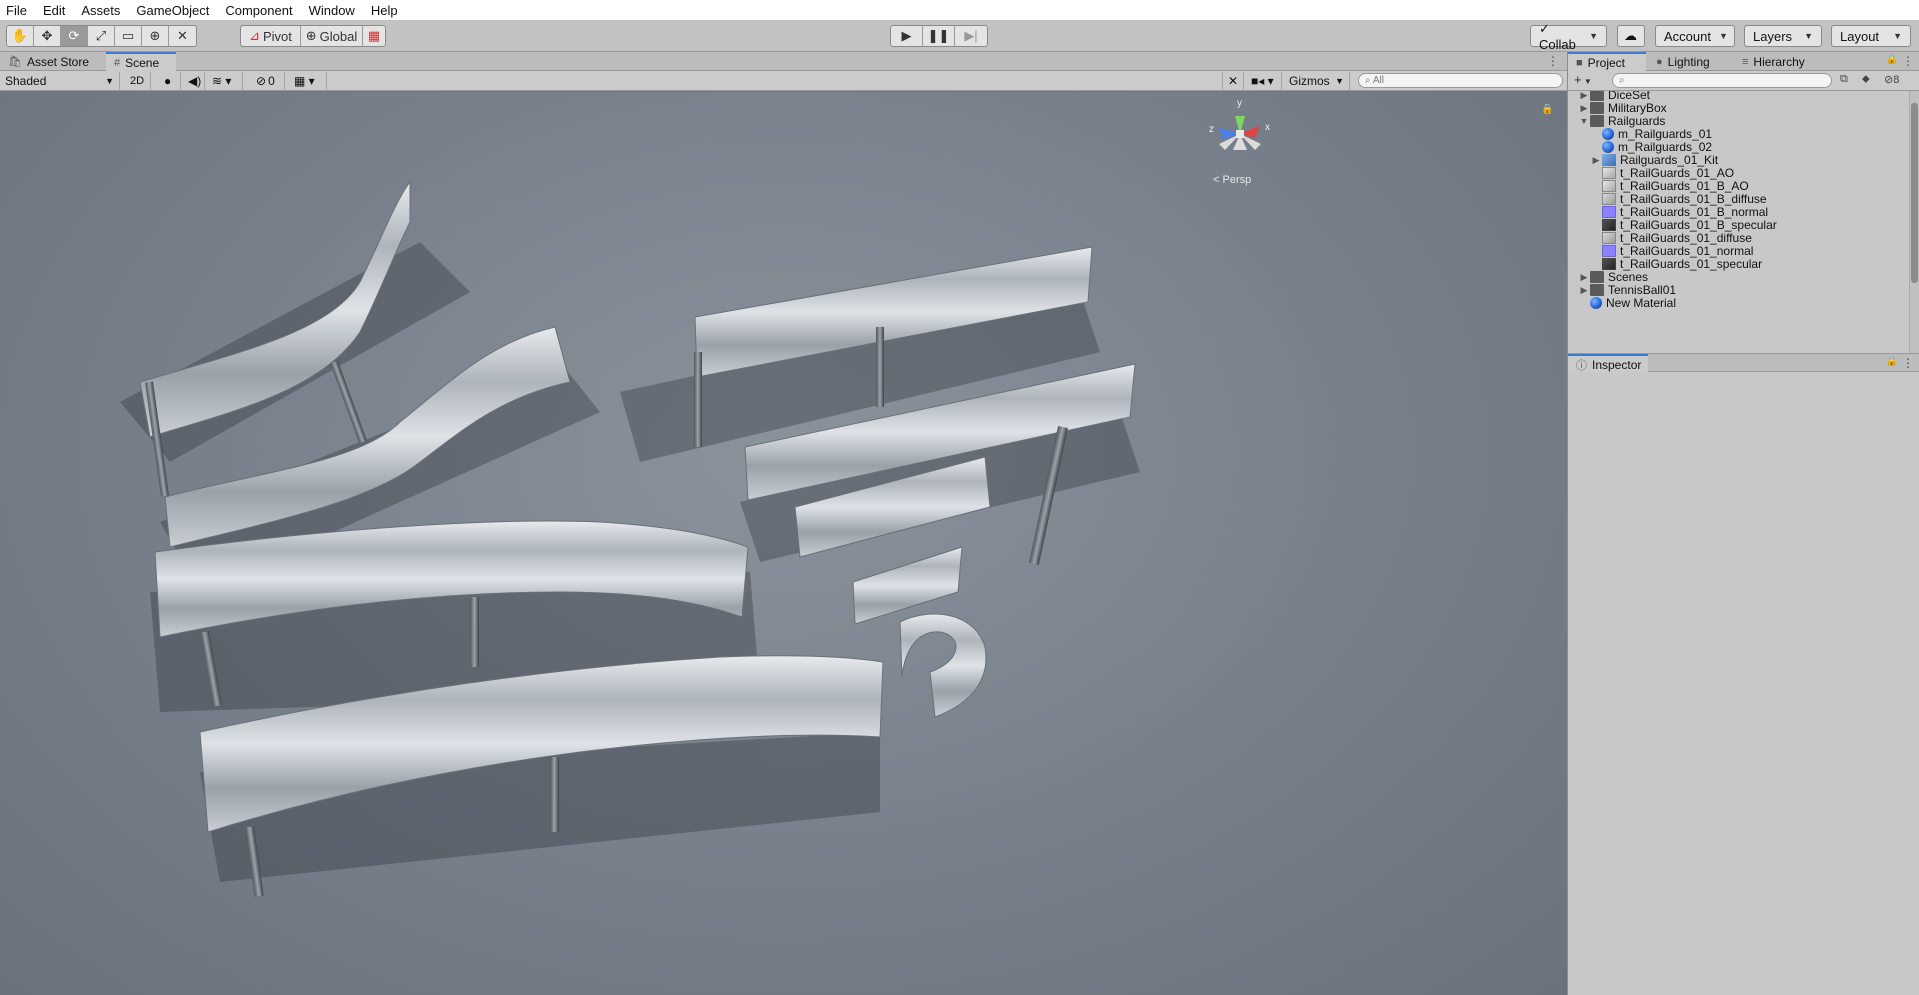  I want to click on scale-tool-icon: ⤢, so click(101, 35).